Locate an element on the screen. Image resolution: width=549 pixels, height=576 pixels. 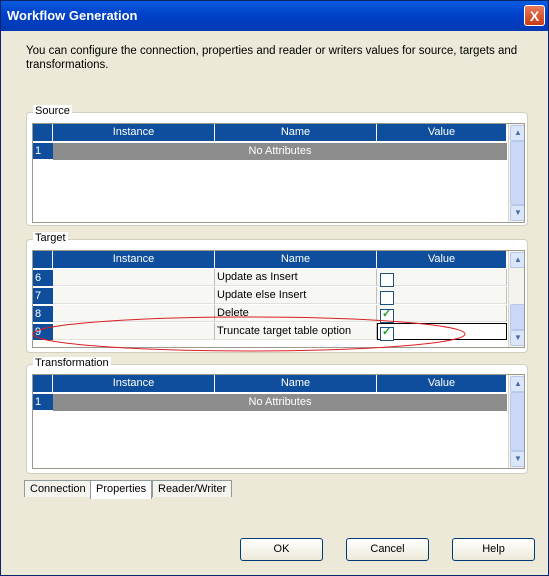
window-title: Workflow Generation is located at coordinates (72, 15).